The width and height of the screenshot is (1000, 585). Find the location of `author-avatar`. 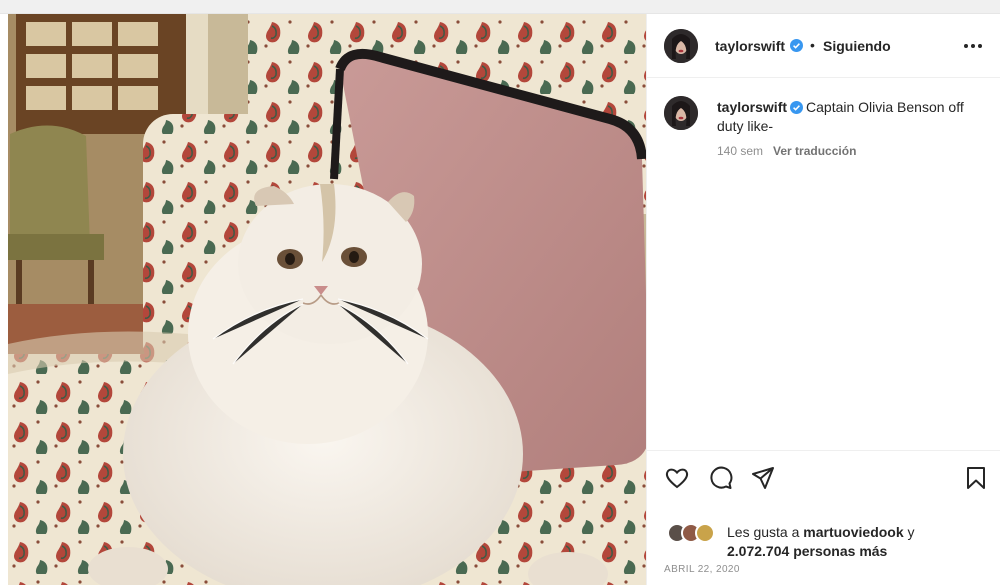

author-avatar is located at coordinates (681, 46).